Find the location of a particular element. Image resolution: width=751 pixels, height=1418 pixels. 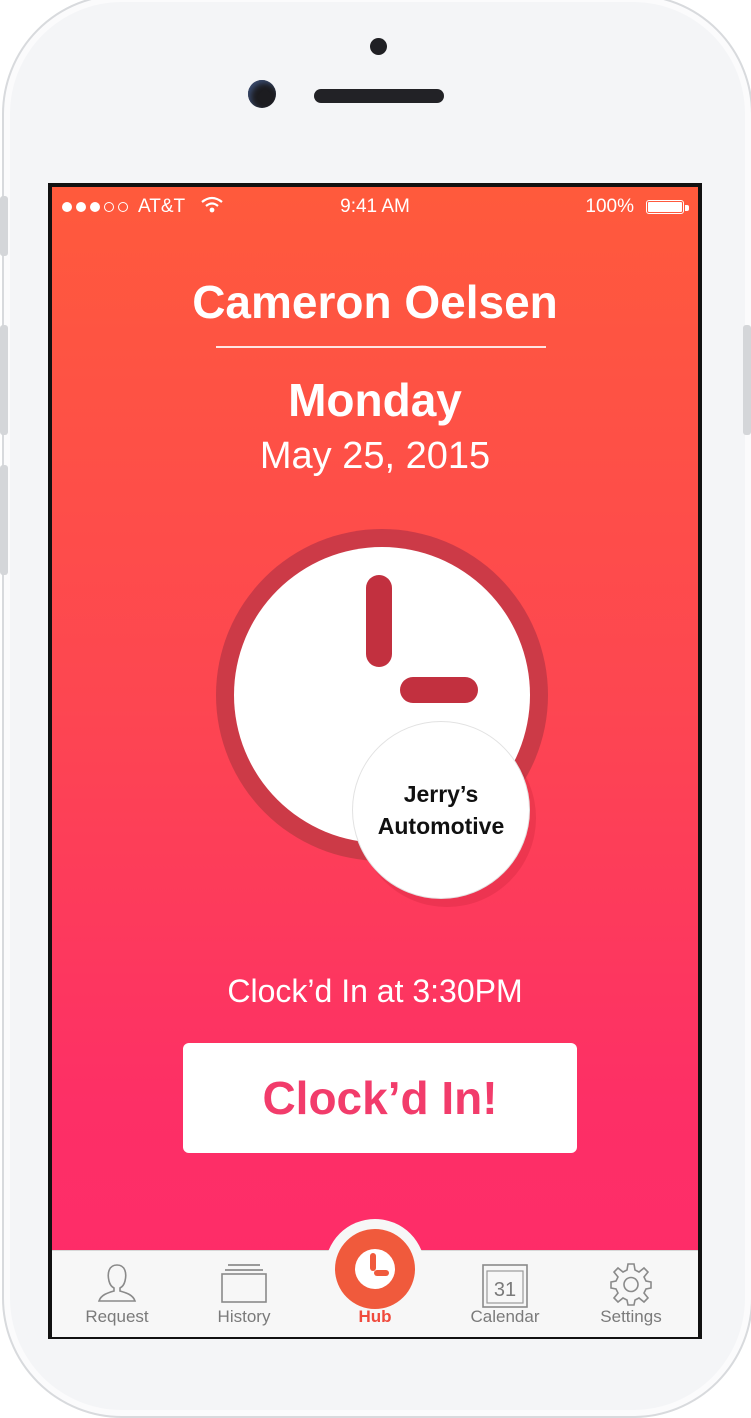

volume-down-button is located at coordinates (4, 520).